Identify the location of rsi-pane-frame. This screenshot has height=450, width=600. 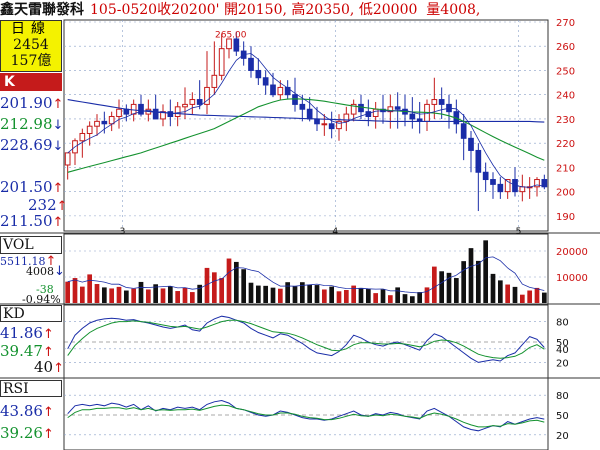
(306, 413).